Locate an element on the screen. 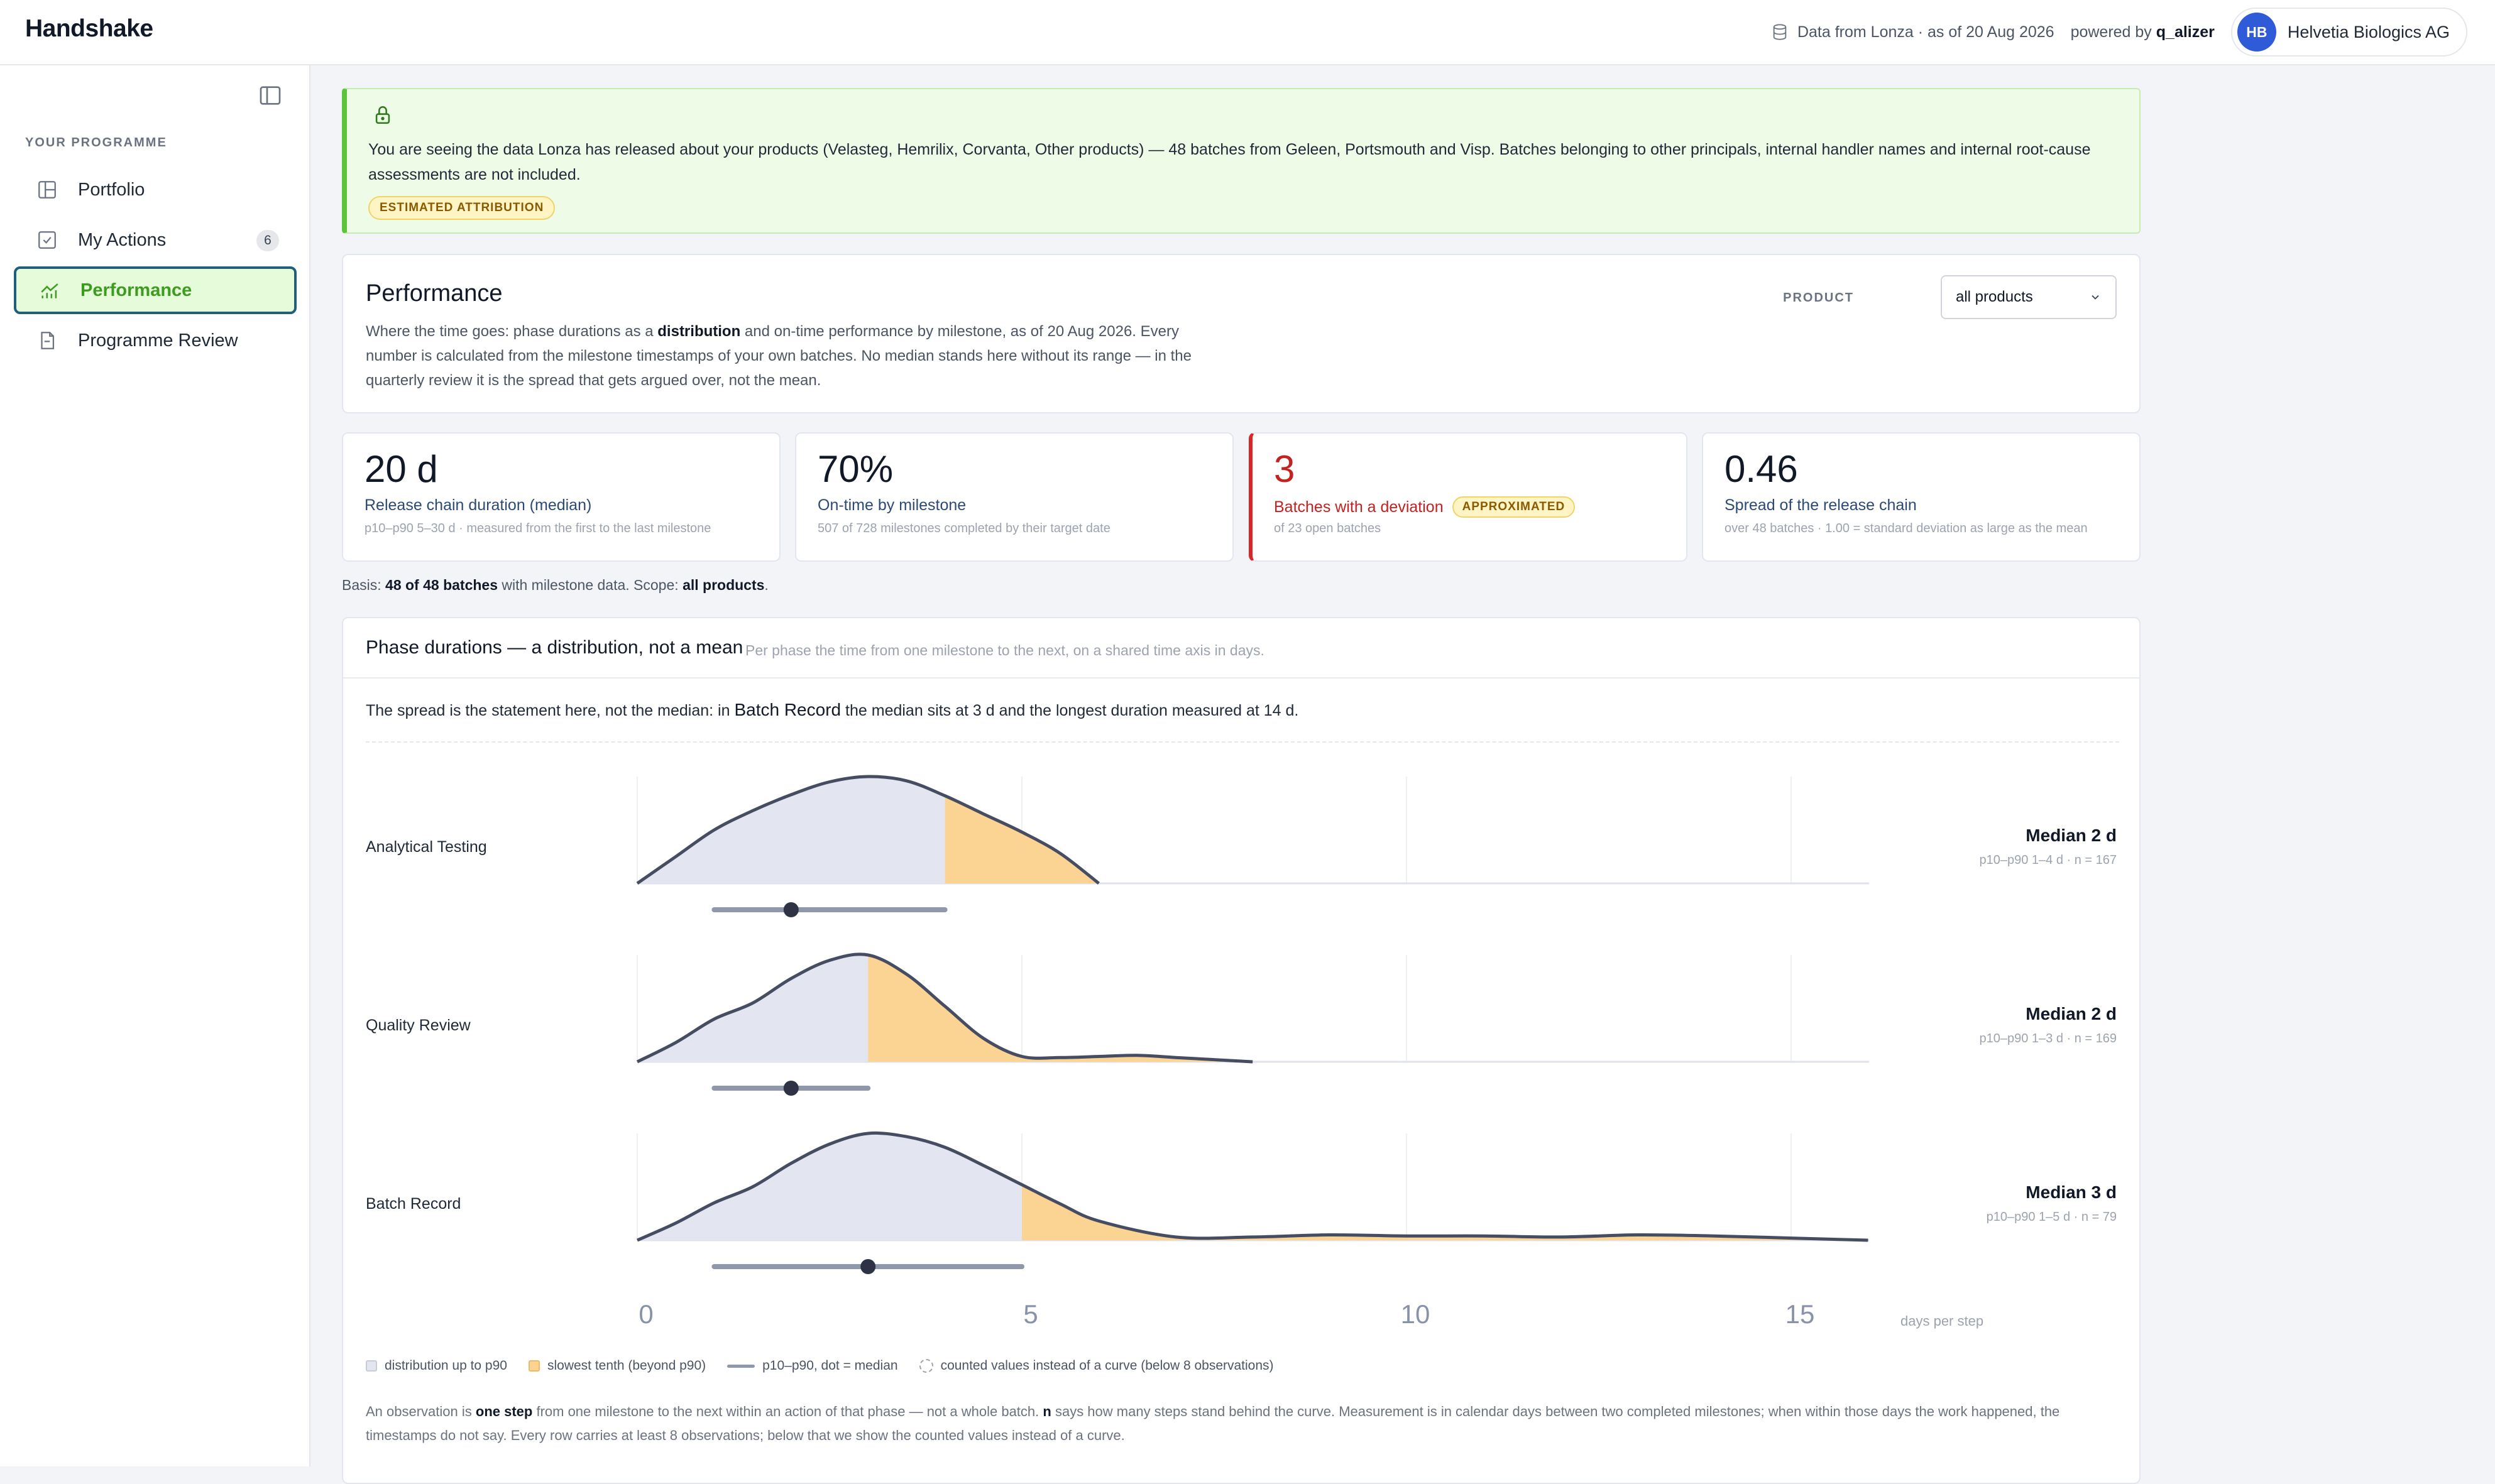 The width and height of the screenshot is (2495, 1484). estimated-attribution-badge: ESTIMATED ATTRIBUTION is located at coordinates (462, 208).